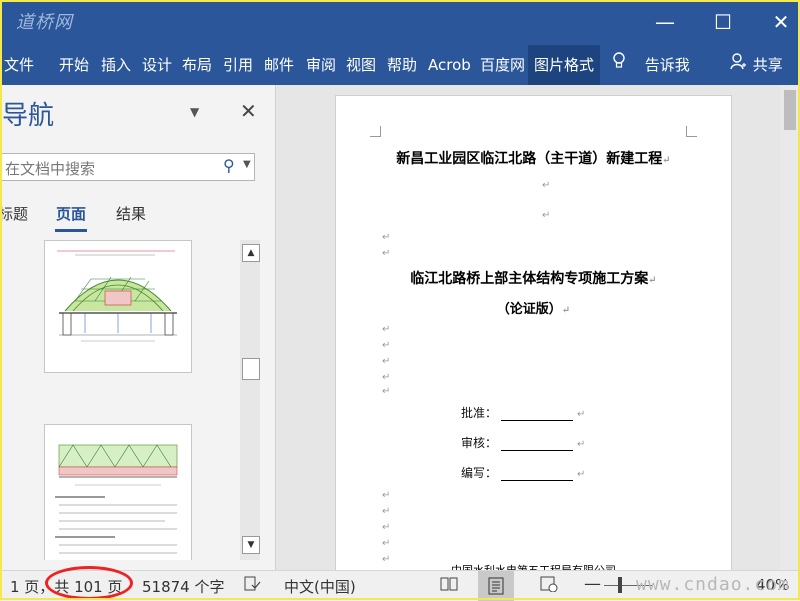 This screenshot has height=601, width=800. What do you see at coordinates (248, 111) in the screenshot?
I see `nav-close-button: ✕` at bounding box center [248, 111].